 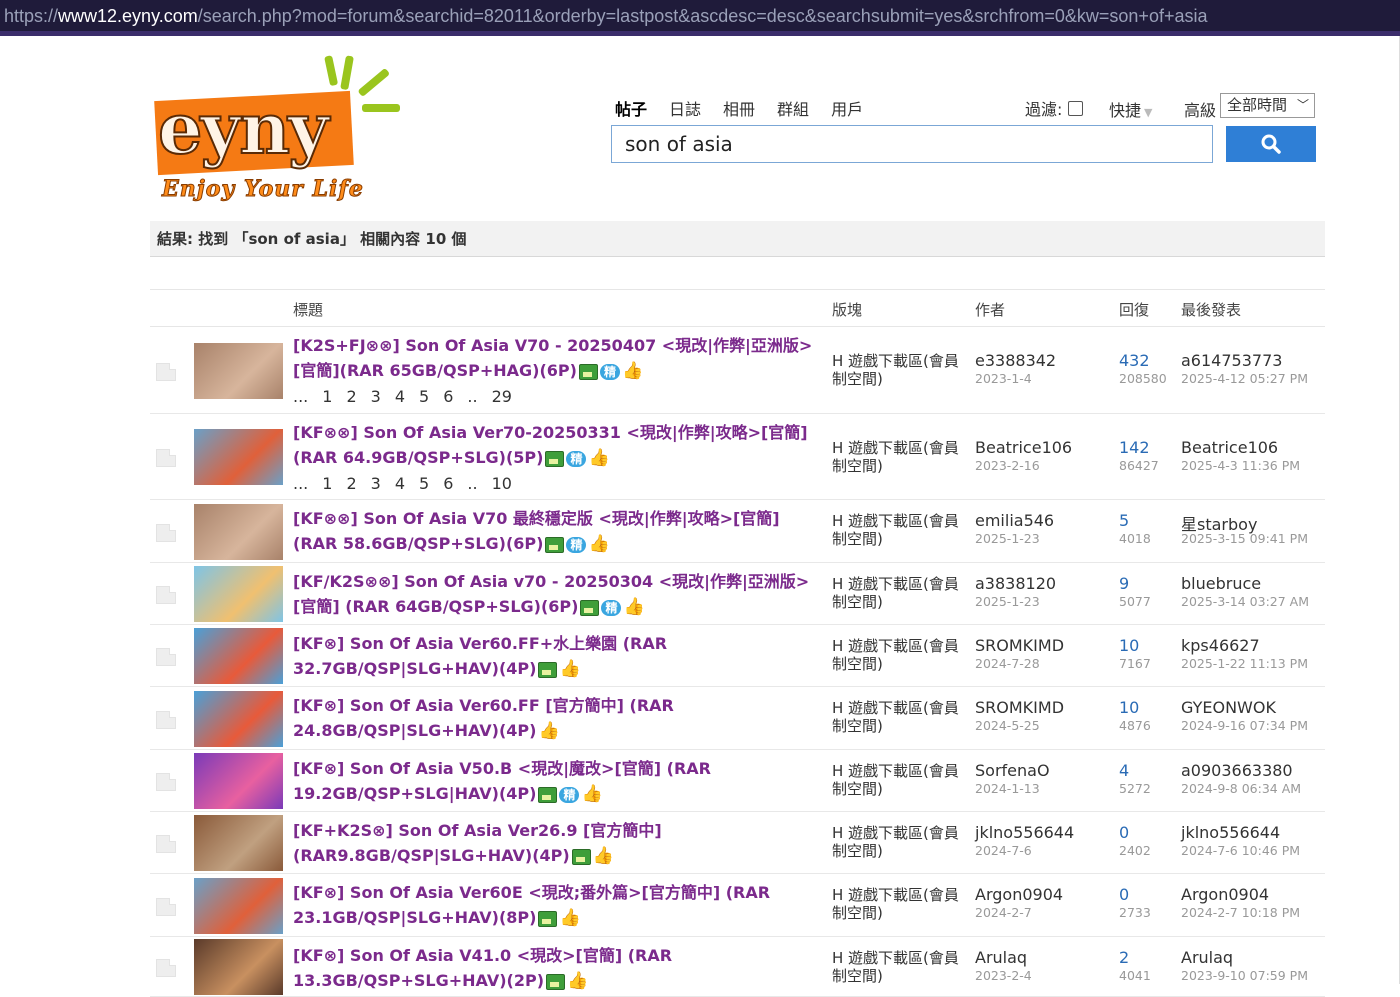 What do you see at coordinates (1240, 850) in the screenshot?
I see `last-post-date: 2024-7-6 10:46 PM` at bounding box center [1240, 850].